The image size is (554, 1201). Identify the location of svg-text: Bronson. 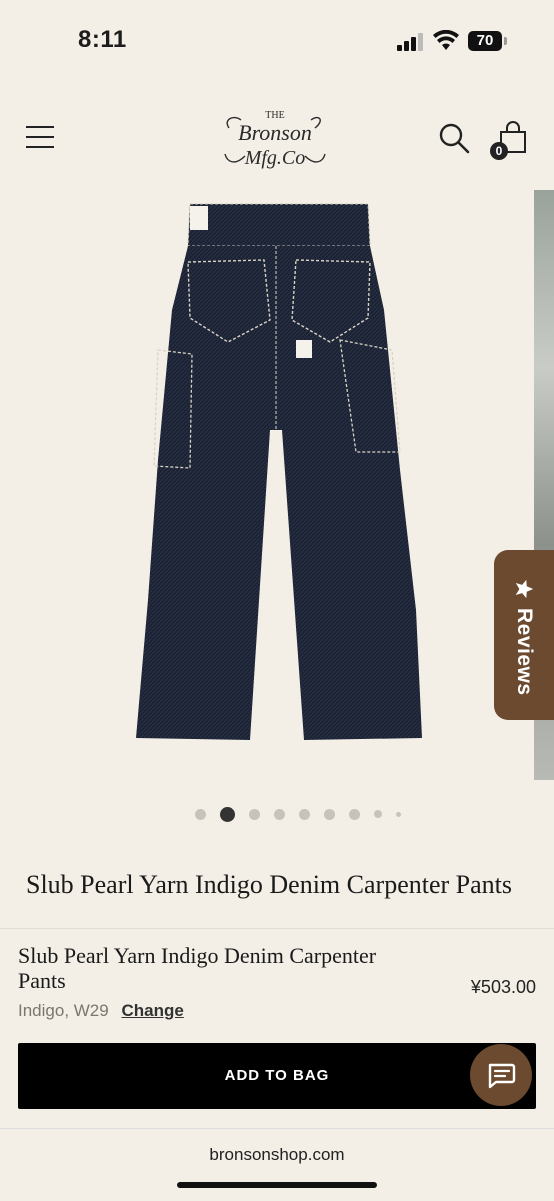
(275, 132).